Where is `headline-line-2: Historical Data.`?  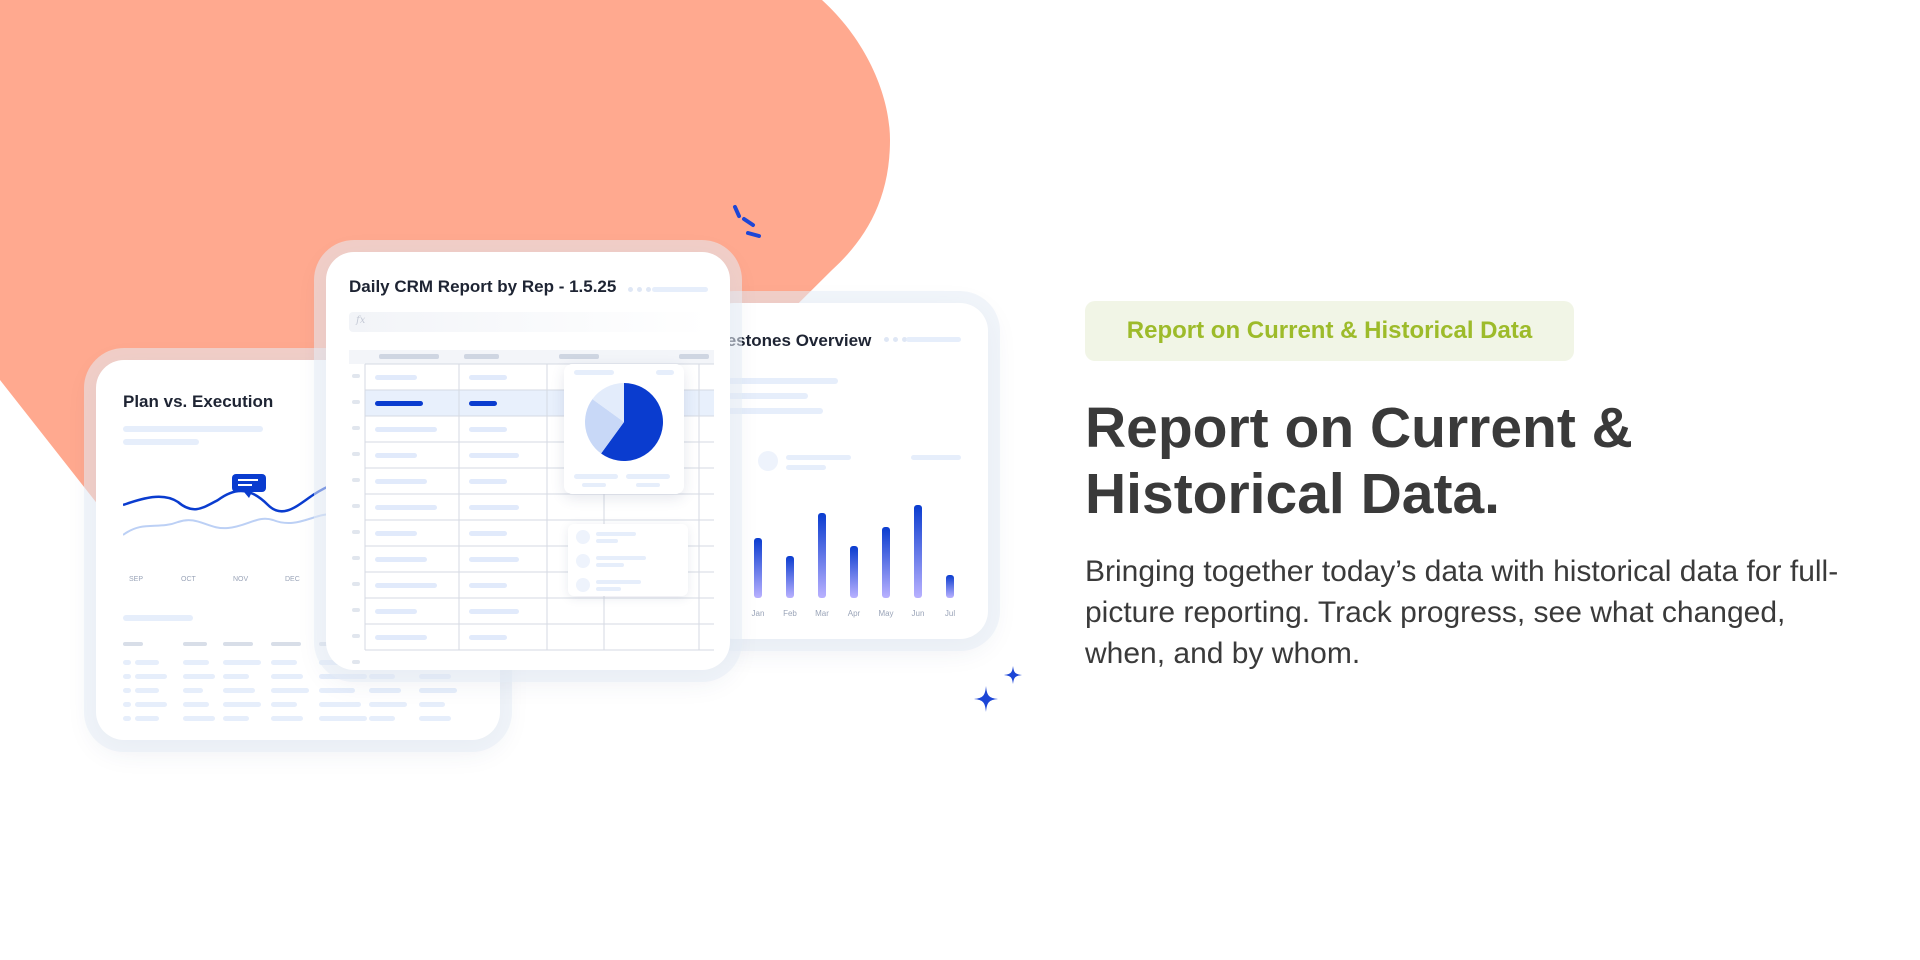 headline-line-2: Historical Data. is located at coordinates (1292, 494).